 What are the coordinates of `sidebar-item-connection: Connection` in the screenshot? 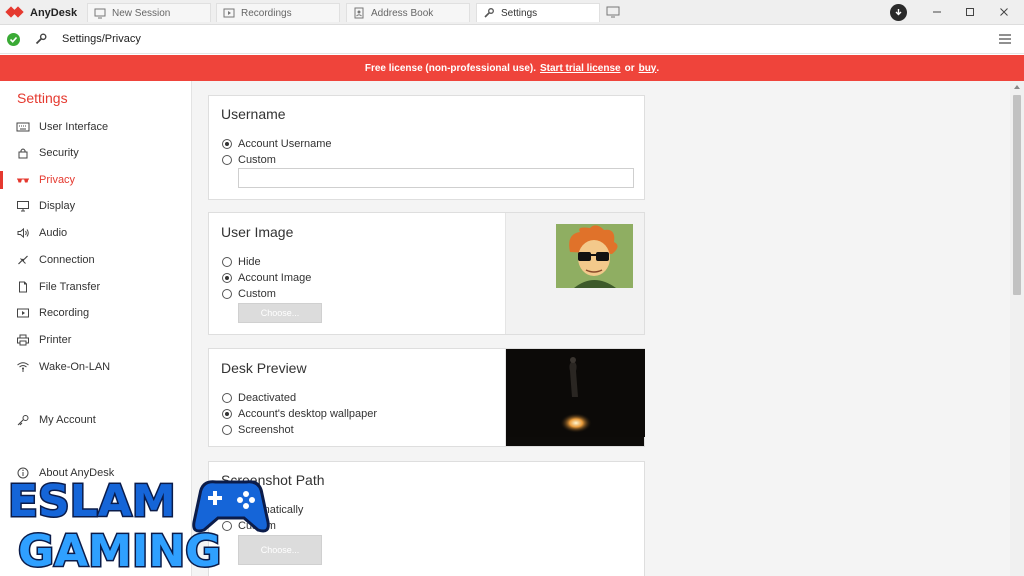 It's located at (95, 260).